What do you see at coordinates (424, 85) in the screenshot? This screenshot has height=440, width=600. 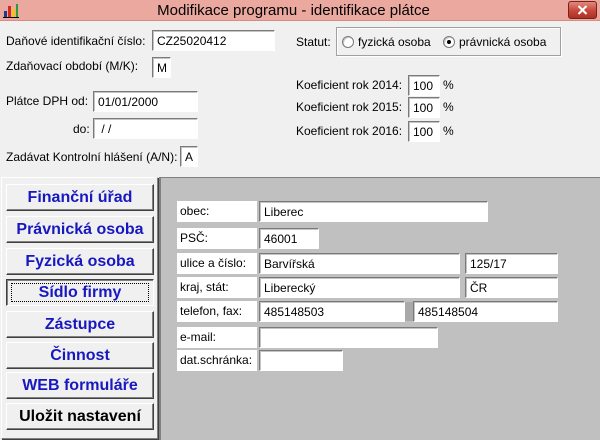 I see `coefficient-2014-field` at bounding box center [424, 85].